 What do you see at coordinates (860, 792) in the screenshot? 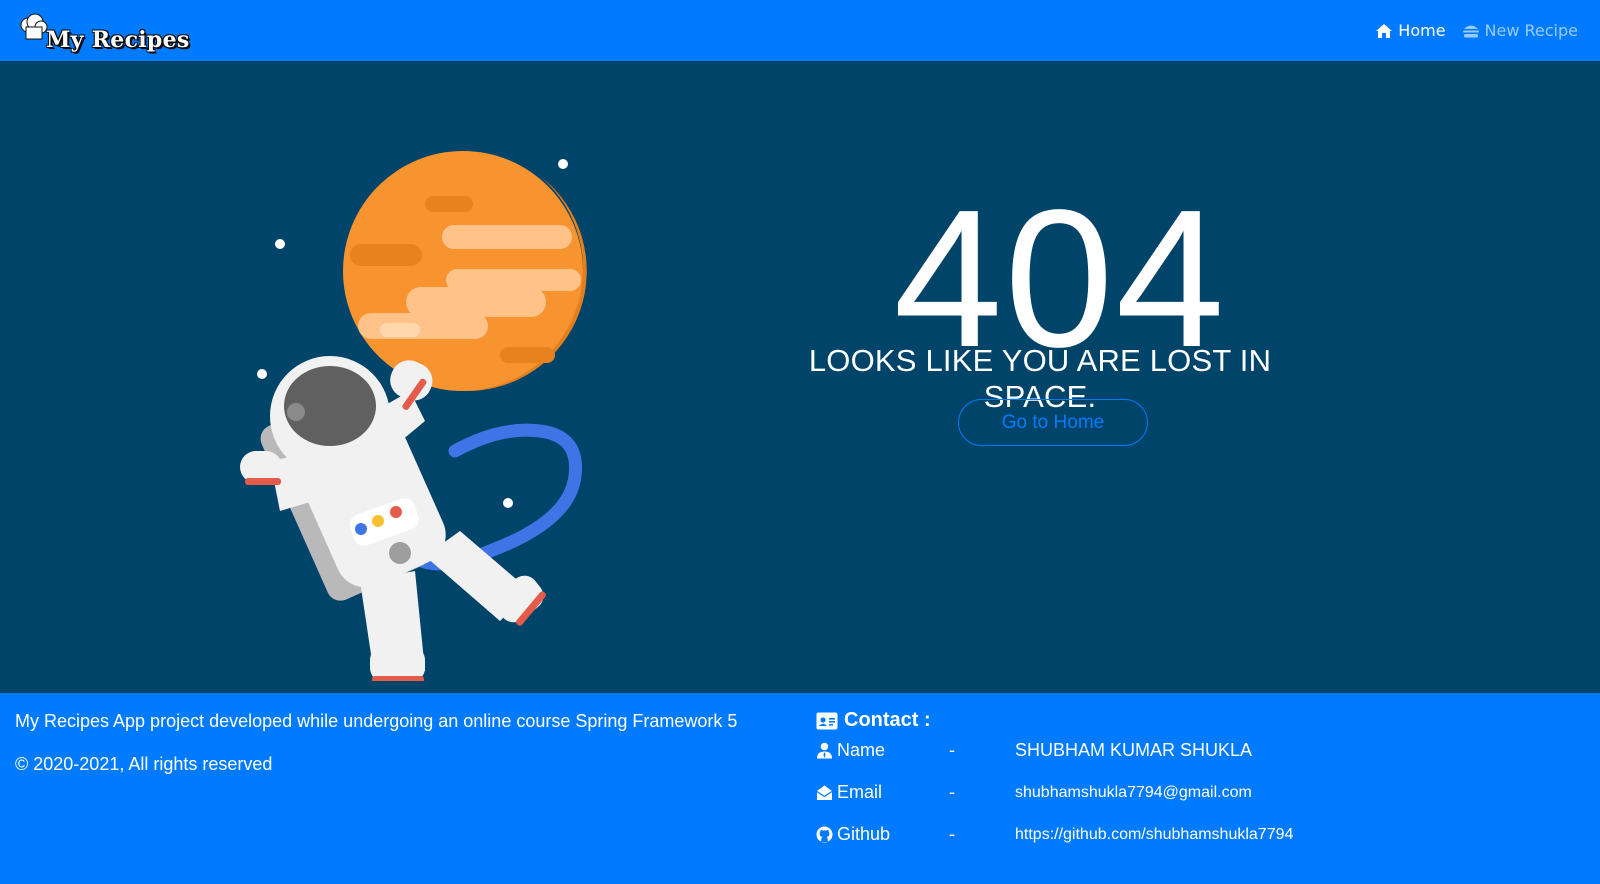
I see `contact-label-text: Email` at bounding box center [860, 792].